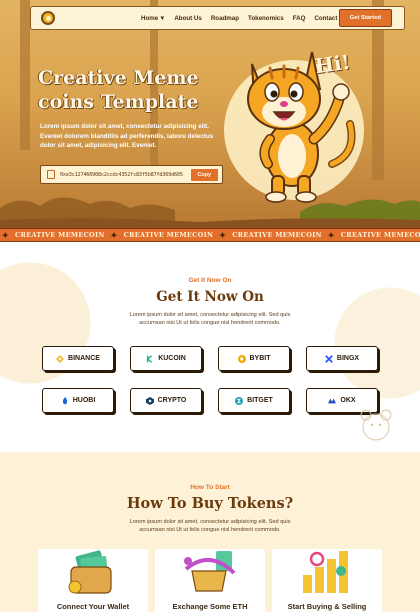 The image size is (420, 612). What do you see at coordinates (239, 400) in the screenshot?
I see `bitget-icon` at bounding box center [239, 400].